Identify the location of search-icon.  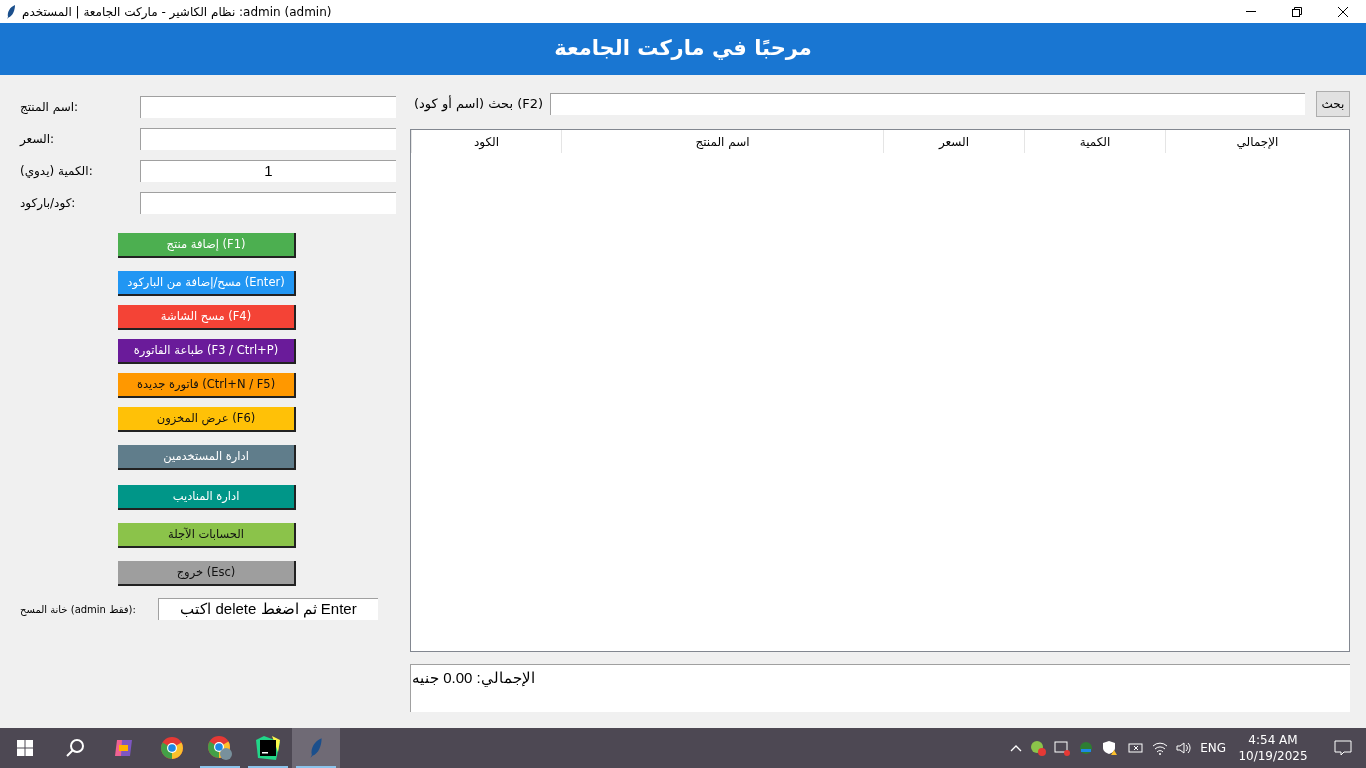
(75, 748).